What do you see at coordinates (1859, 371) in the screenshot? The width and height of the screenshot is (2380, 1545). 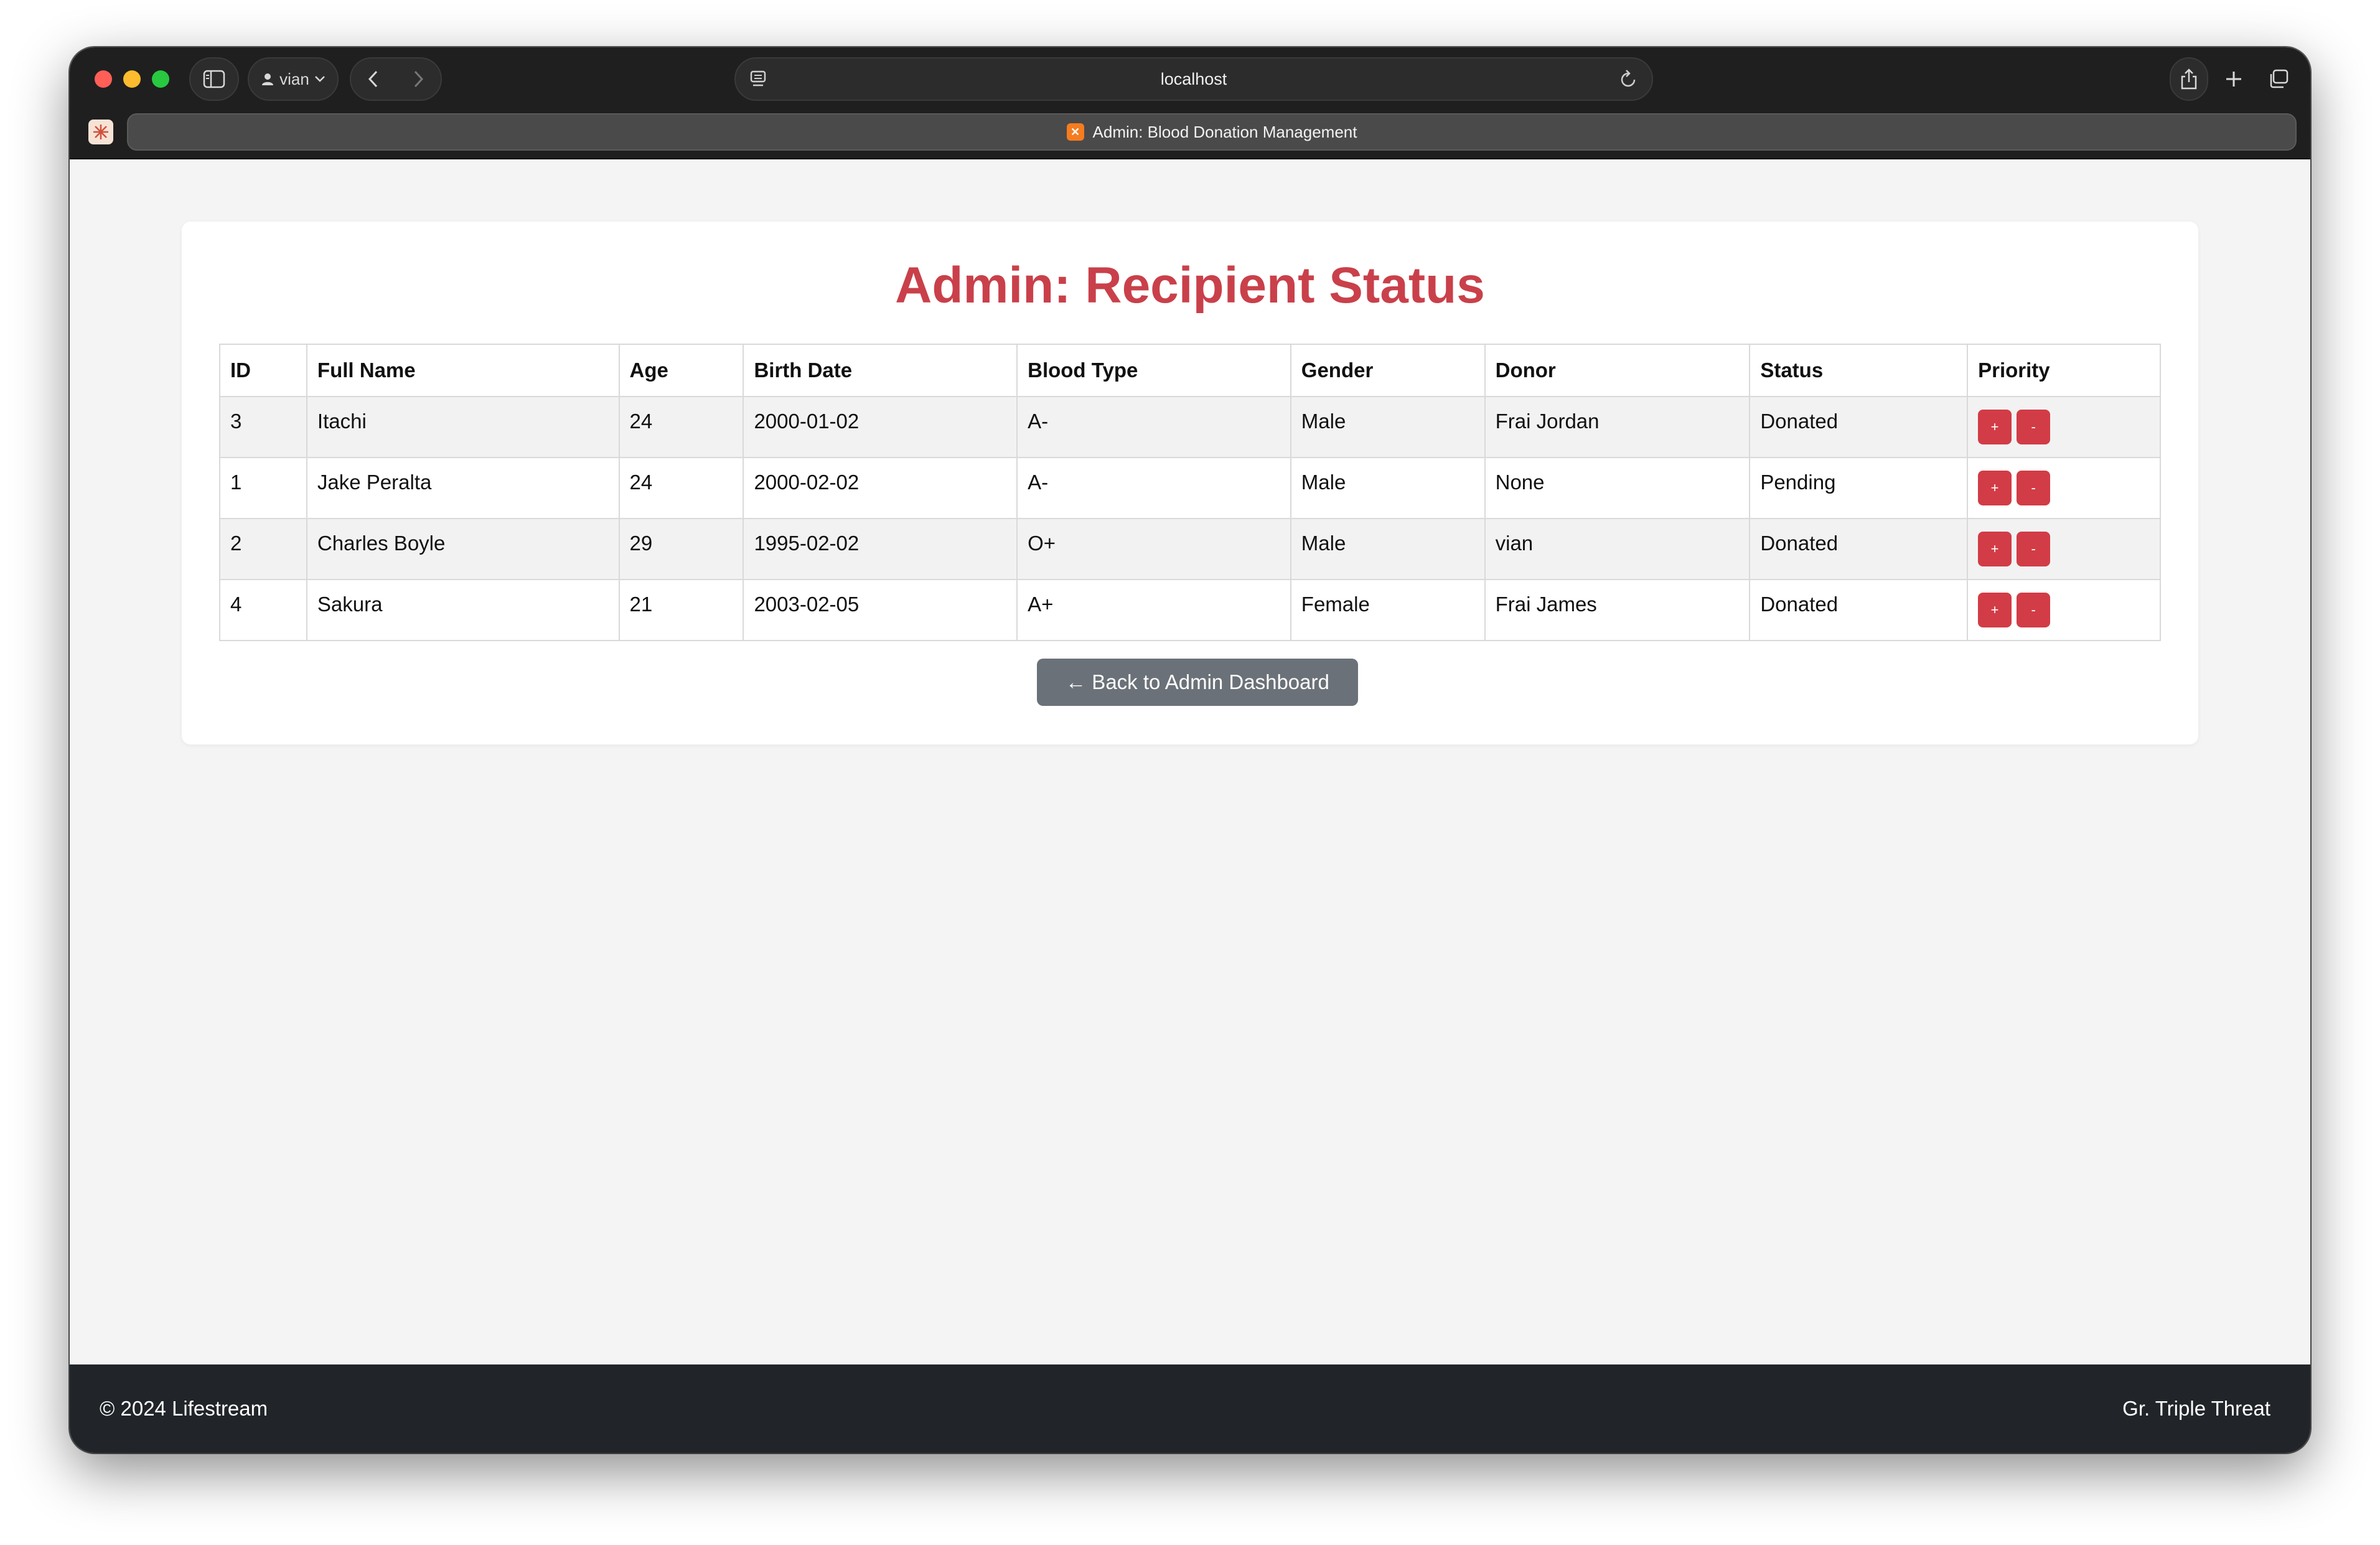 I see `header-status: Status` at bounding box center [1859, 371].